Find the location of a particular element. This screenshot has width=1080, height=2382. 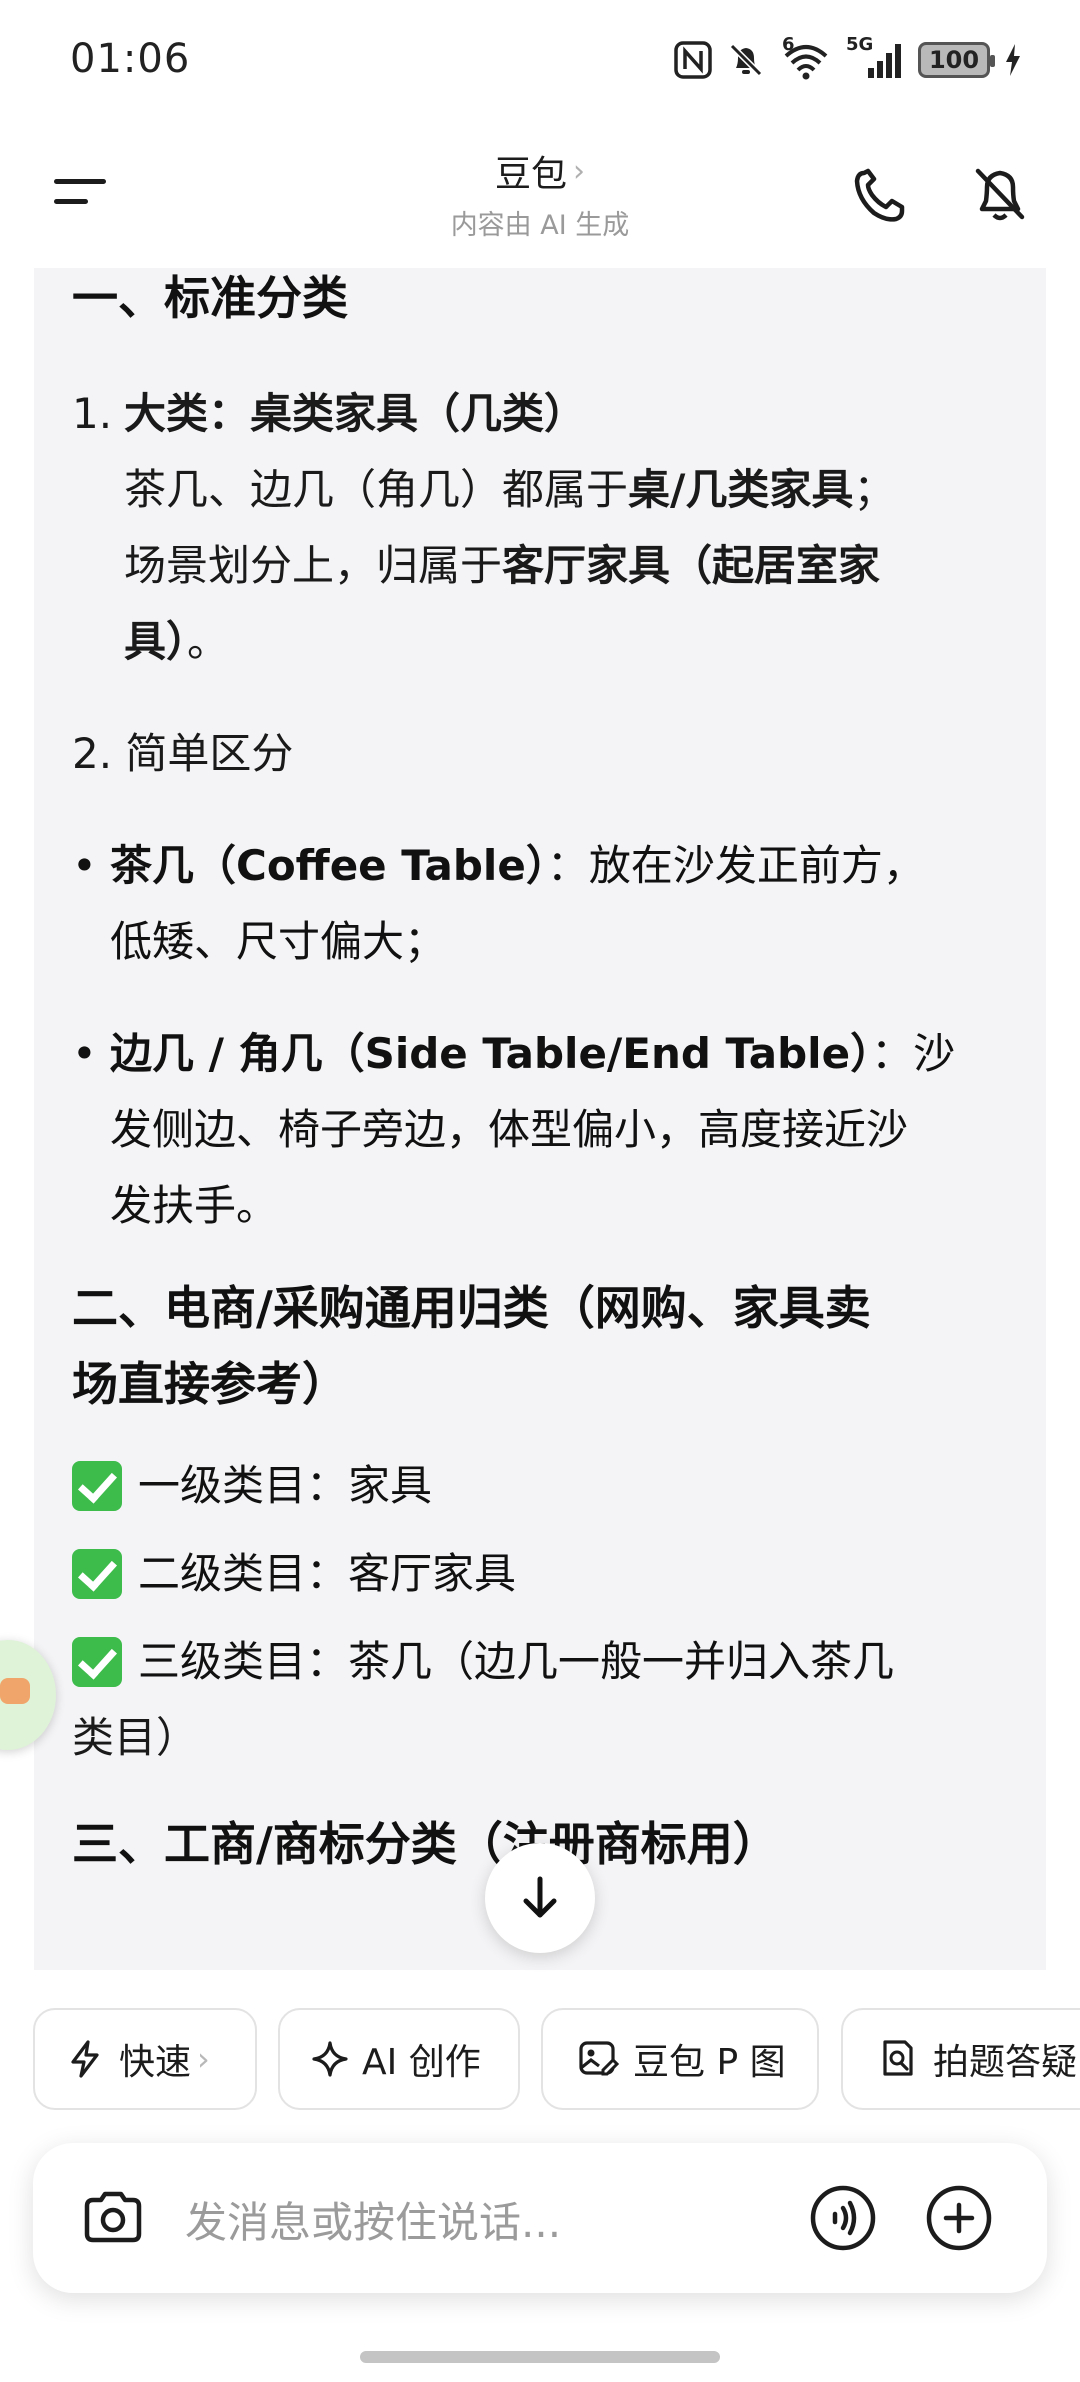

category-level-3: 三级类目：茶几（边几一般一并归入茶几 is located at coordinates (547, 1662).